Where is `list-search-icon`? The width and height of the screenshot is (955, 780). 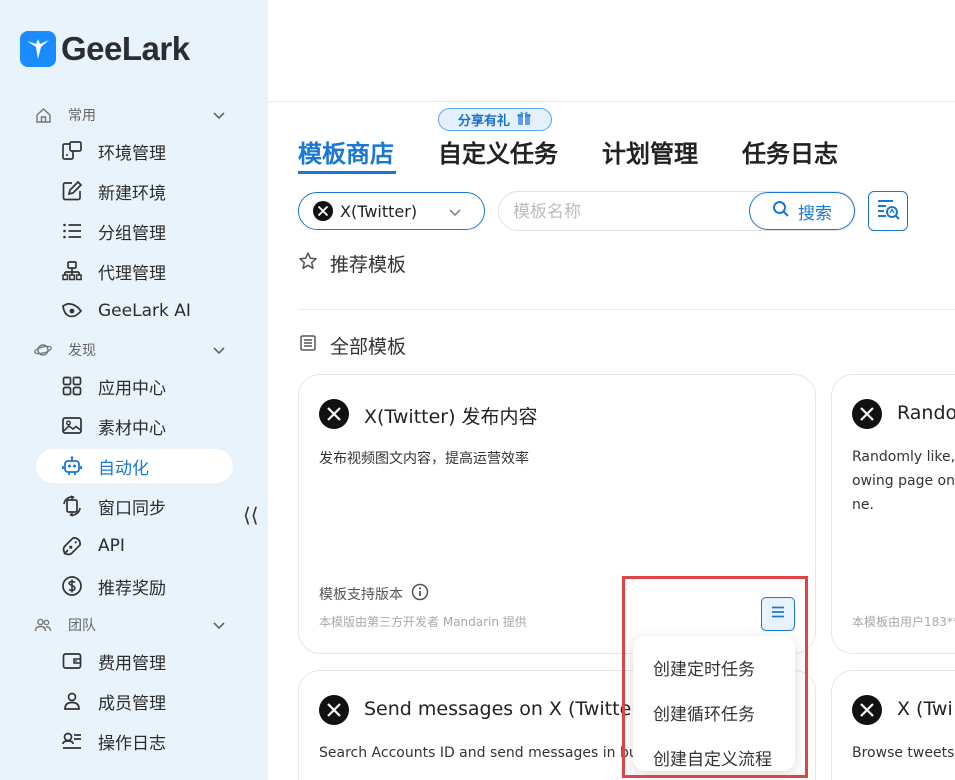 list-search-icon is located at coordinates (888, 211).